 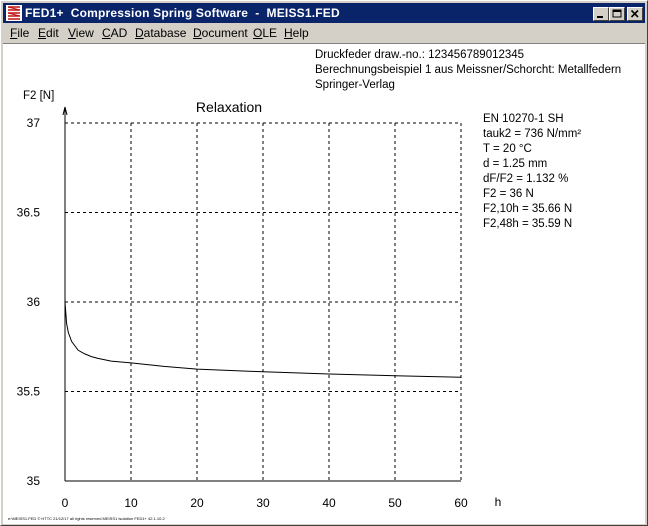 What do you see at coordinates (395, 503) in the screenshot?
I see `x-tick-label: 50` at bounding box center [395, 503].